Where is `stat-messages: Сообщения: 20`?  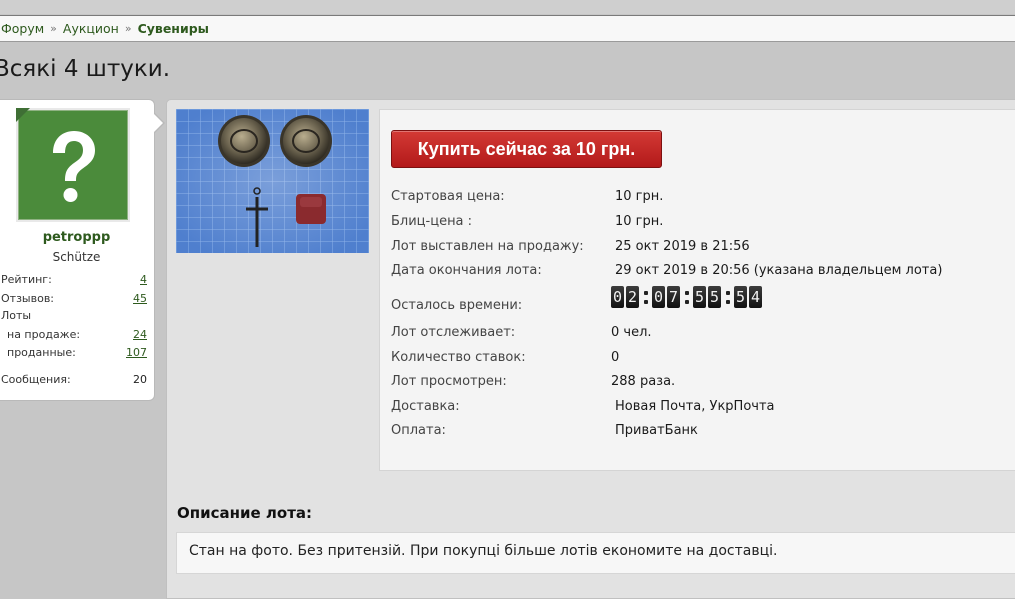
stat-messages: Сообщения: 20 is located at coordinates (74, 379).